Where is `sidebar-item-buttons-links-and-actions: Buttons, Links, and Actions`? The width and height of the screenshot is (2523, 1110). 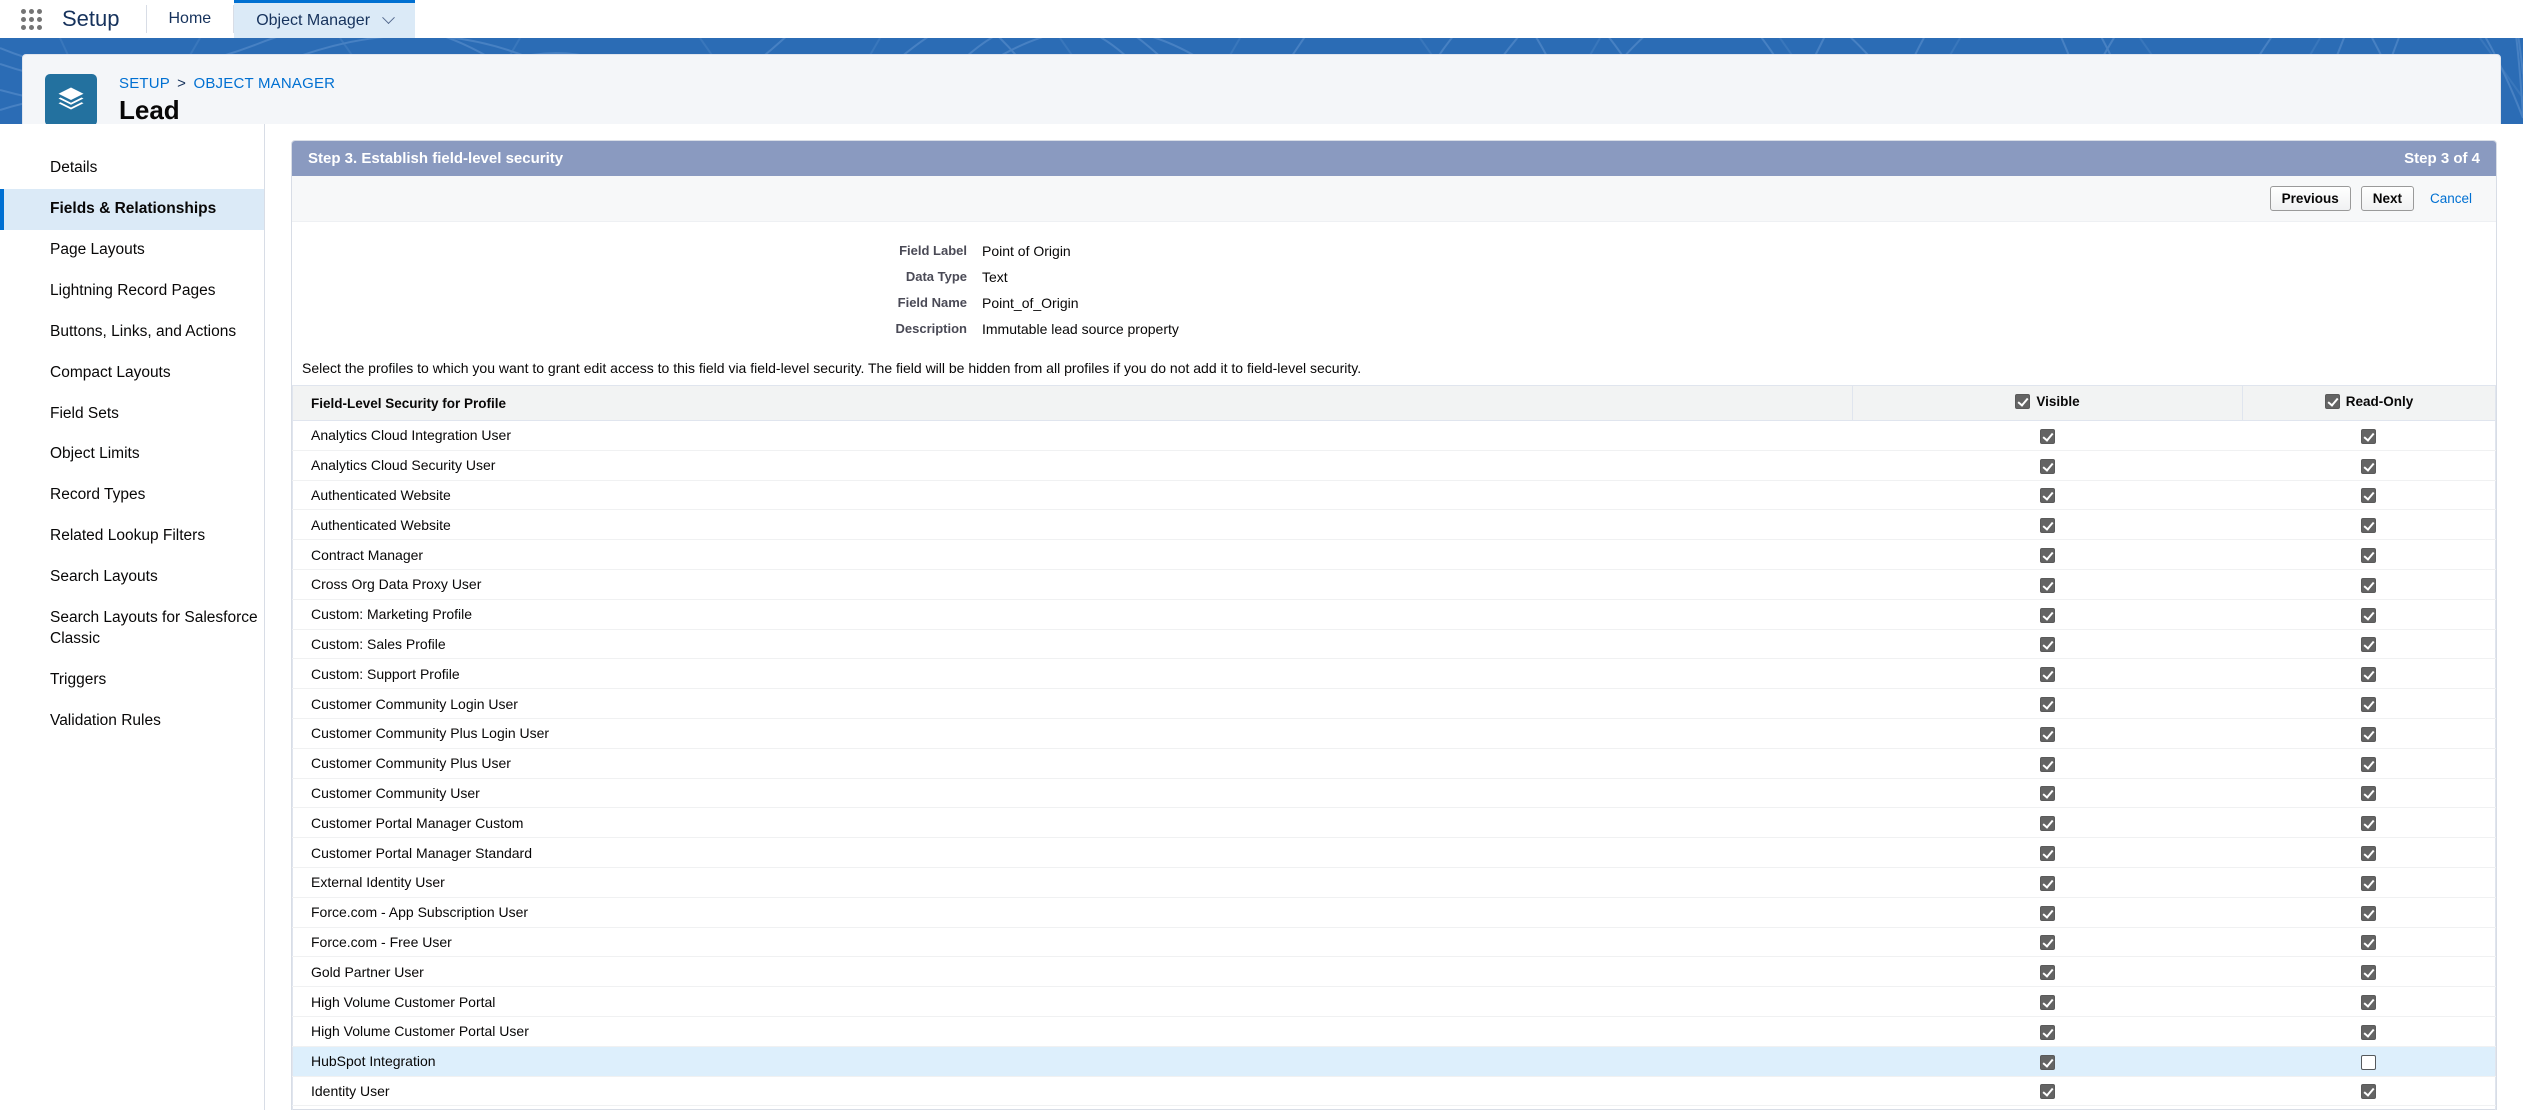 sidebar-item-buttons-links-and-actions: Buttons, Links, and Actions is located at coordinates (132, 332).